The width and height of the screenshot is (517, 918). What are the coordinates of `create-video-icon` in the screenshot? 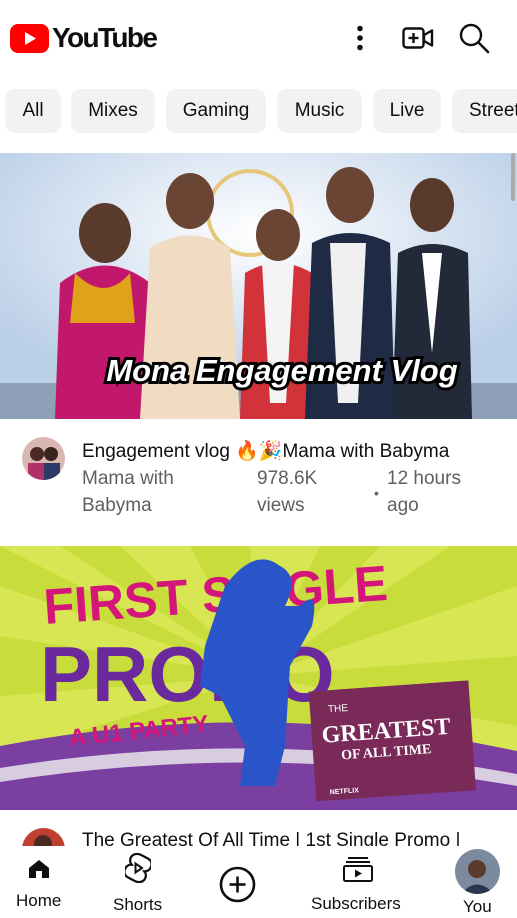 It's located at (418, 38).